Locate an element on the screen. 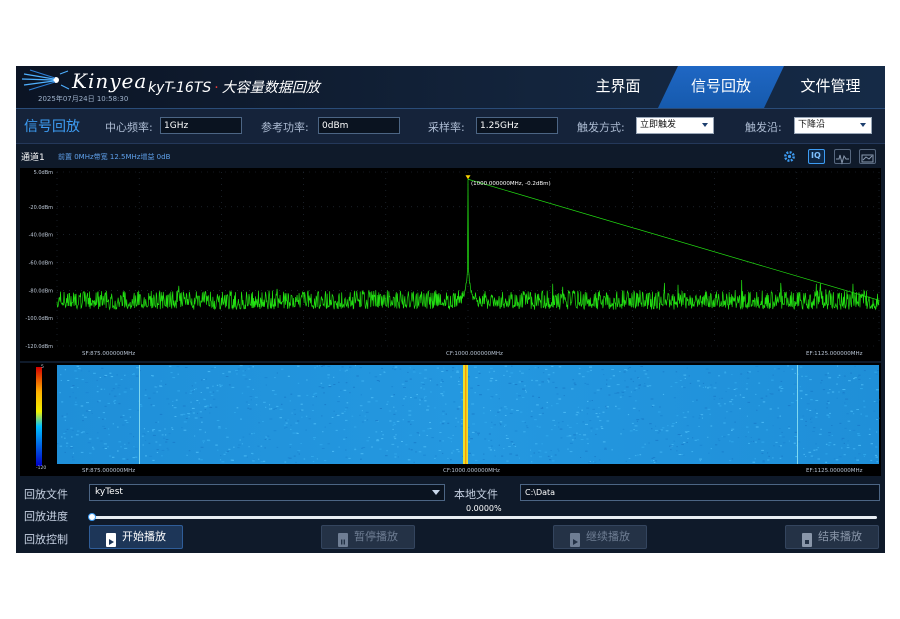 This screenshot has height=619, width=900. sample-rate-input: 1.25GHz is located at coordinates (517, 125).